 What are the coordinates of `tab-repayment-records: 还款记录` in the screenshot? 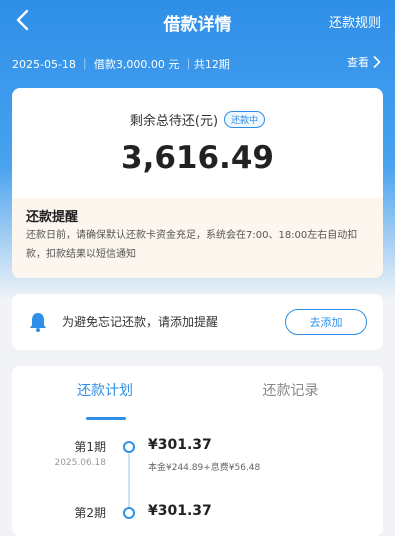 It's located at (290, 390).